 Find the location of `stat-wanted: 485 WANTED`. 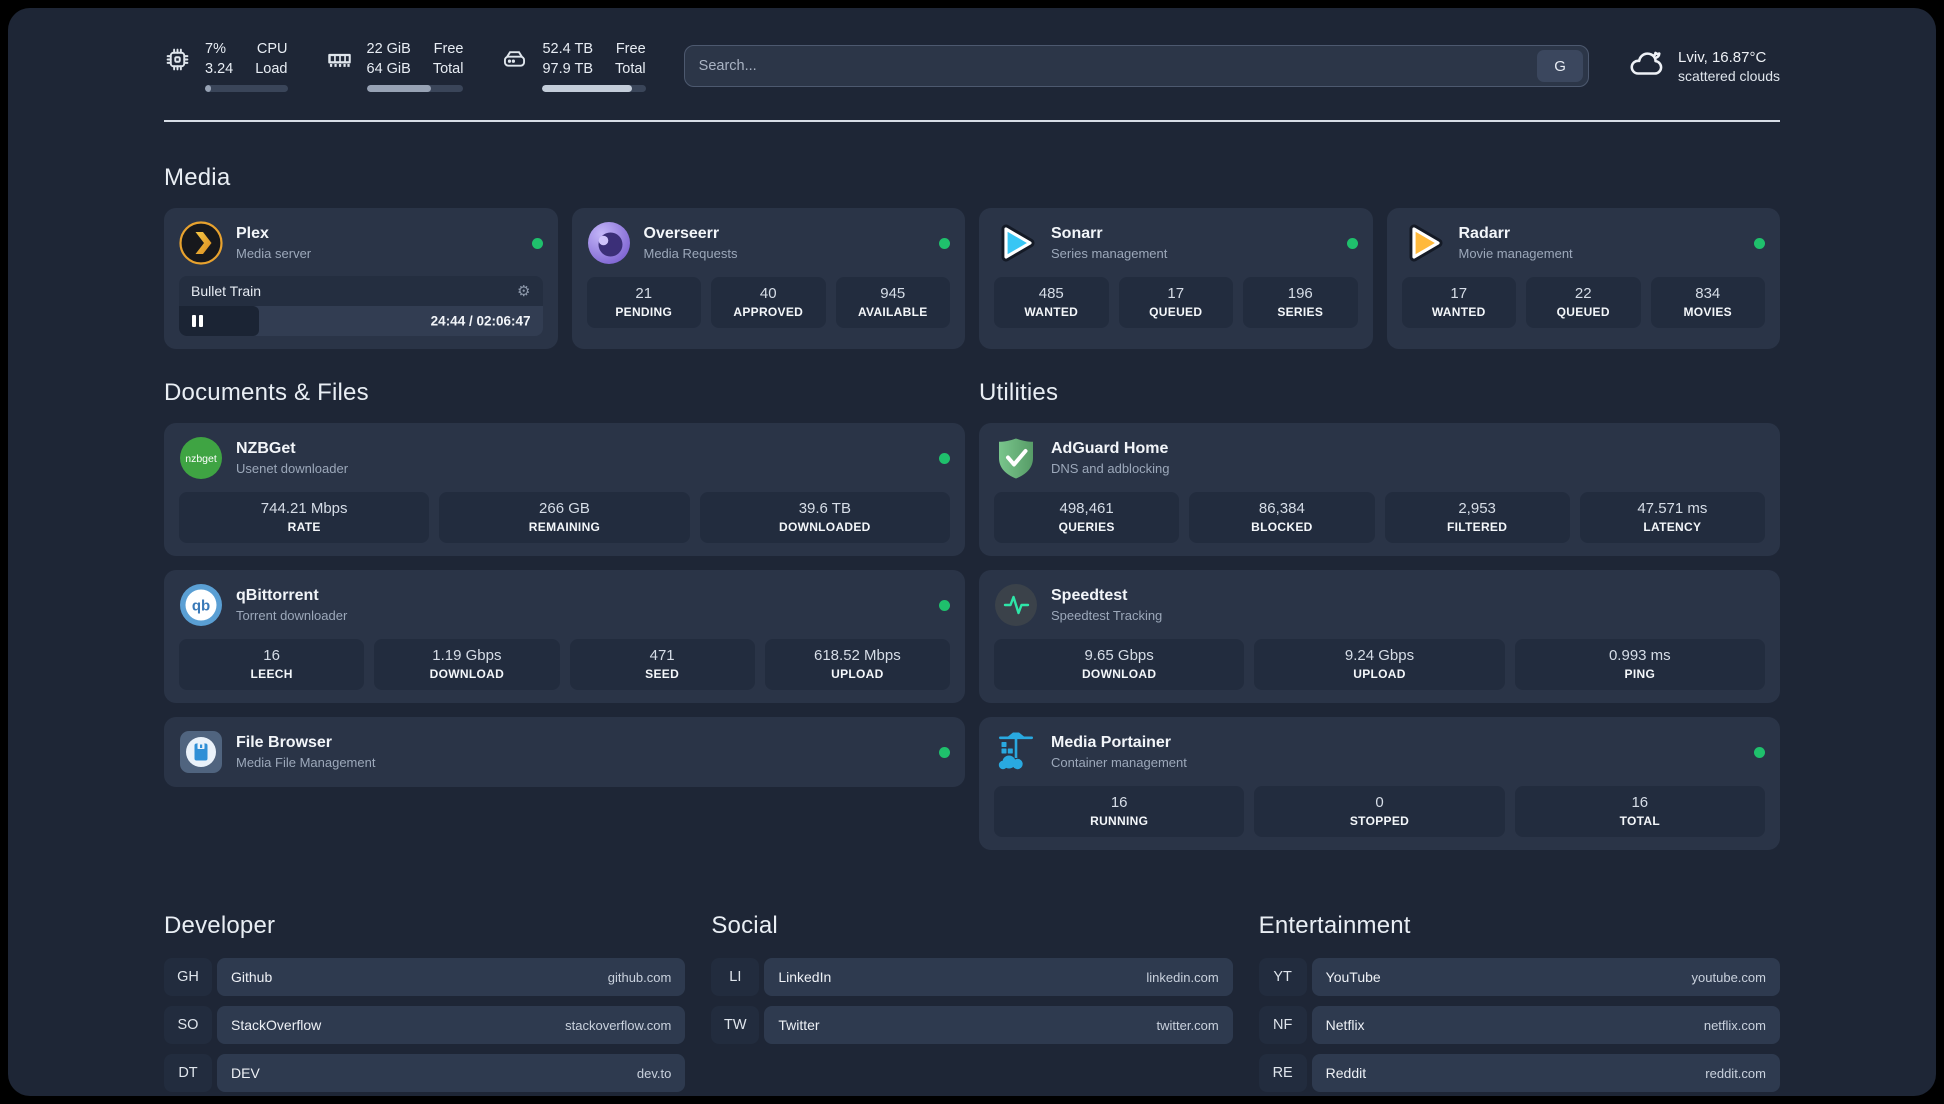

stat-wanted: 485 WANTED is located at coordinates (1051, 302).